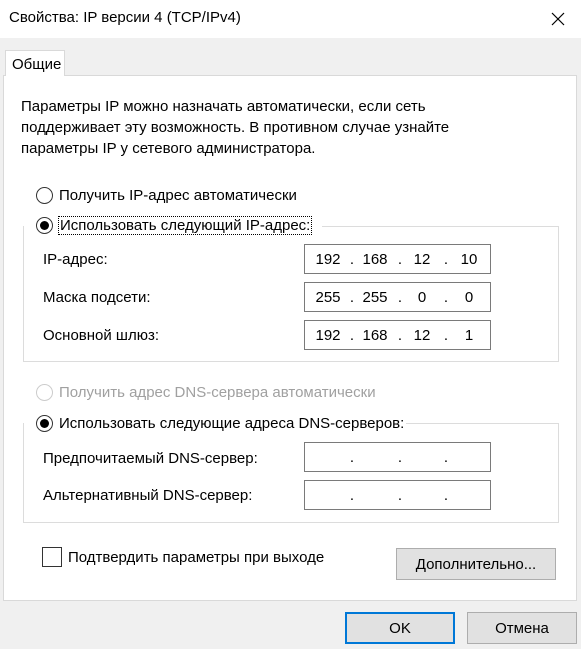  I want to click on gateway-octet-4: 1, so click(469, 335).